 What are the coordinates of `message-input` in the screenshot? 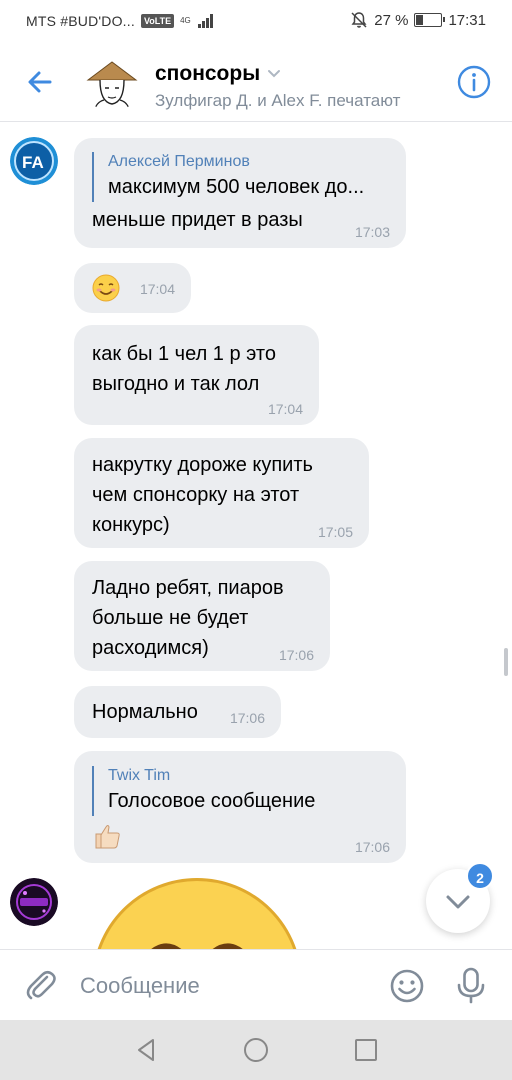 It's located at (220, 986).